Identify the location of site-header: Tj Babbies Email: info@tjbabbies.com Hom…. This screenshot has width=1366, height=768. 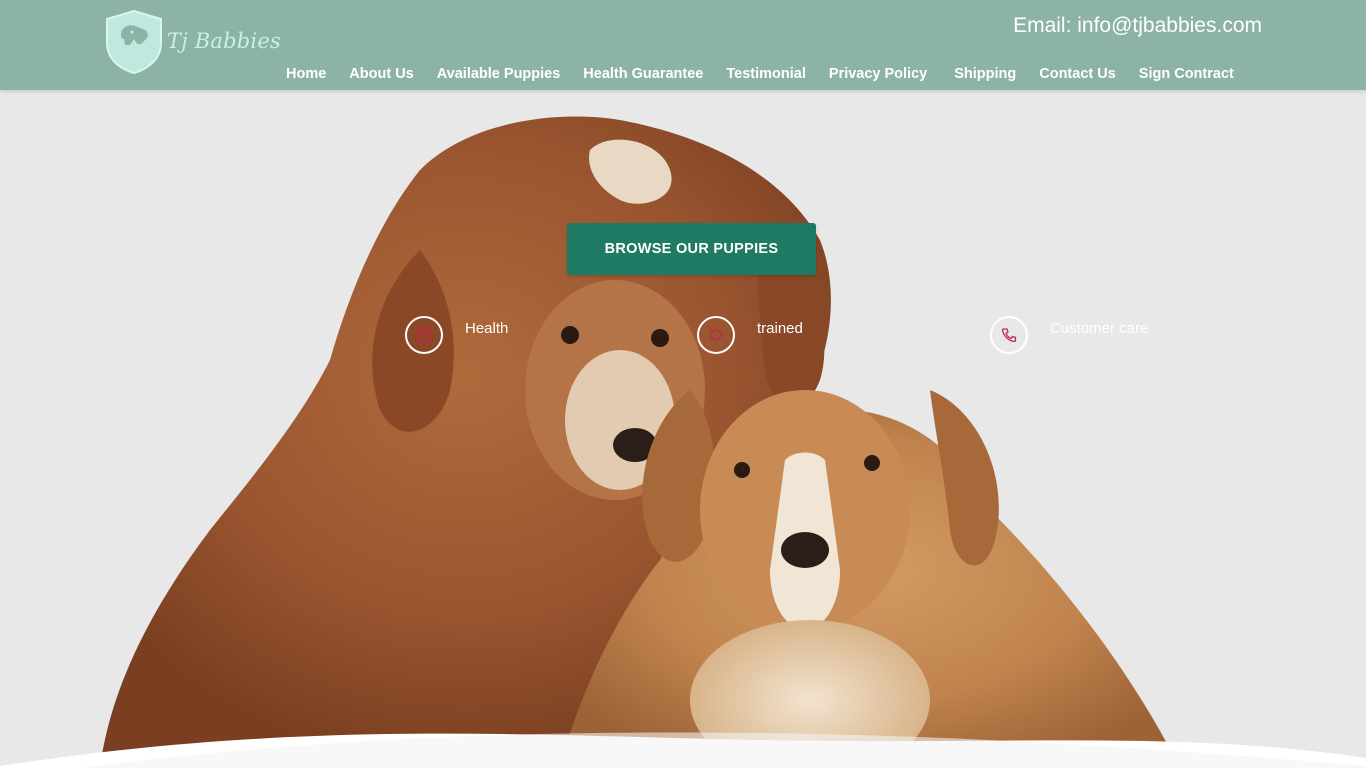
(683, 45).